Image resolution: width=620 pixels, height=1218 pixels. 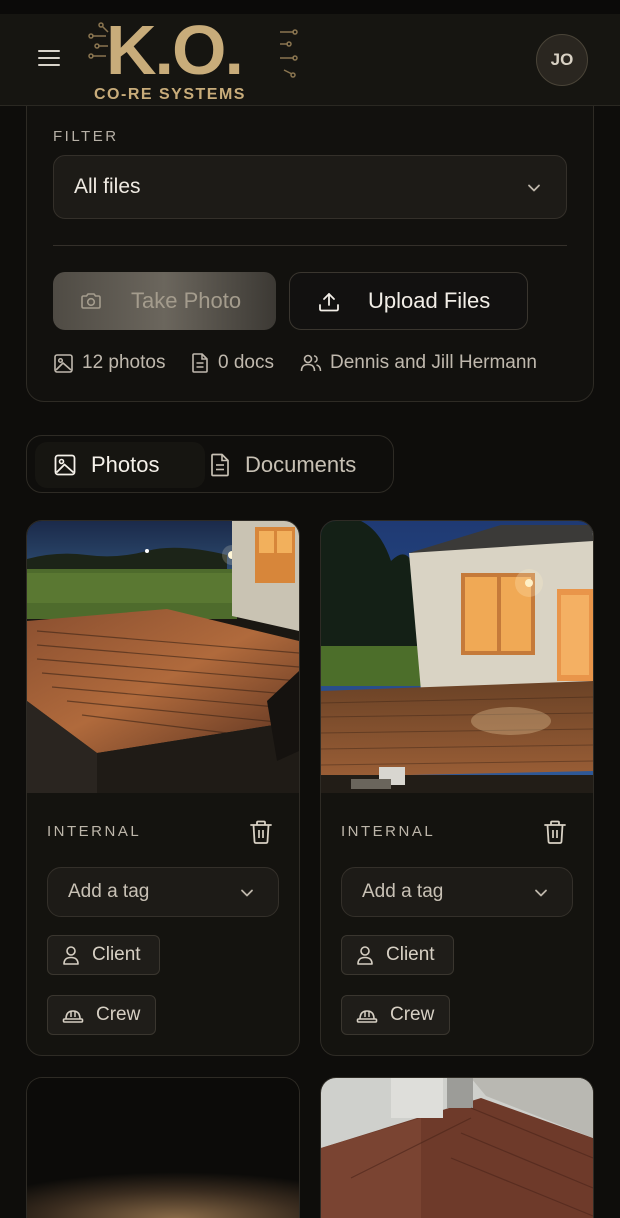 What do you see at coordinates (86, 136) in the screenshot?
I see `filter-label: FILTER` at bounding box center [86, 136].